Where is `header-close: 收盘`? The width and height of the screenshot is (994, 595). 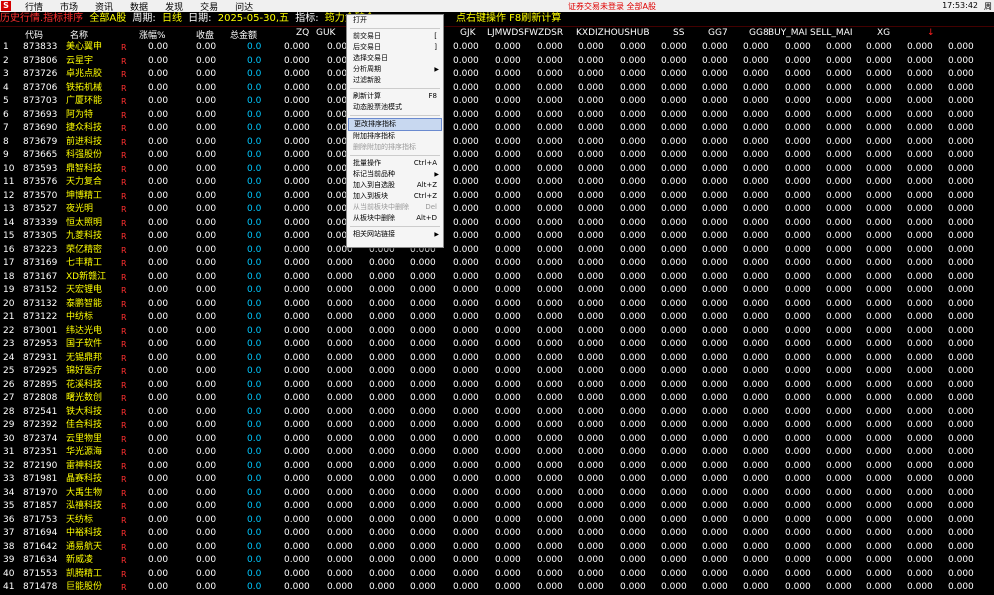
header-close: 收盘 is located at coordinates (205, 34).